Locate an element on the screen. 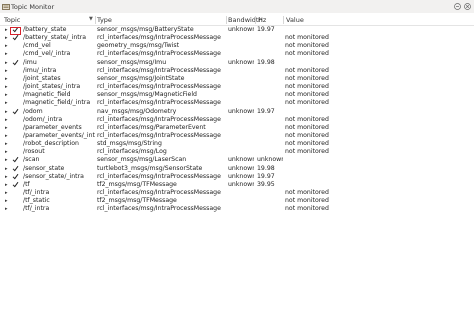 Image resolution: width=474 pixels, height=332 pixels. minimize-icon is located at coordinates (457, 6).